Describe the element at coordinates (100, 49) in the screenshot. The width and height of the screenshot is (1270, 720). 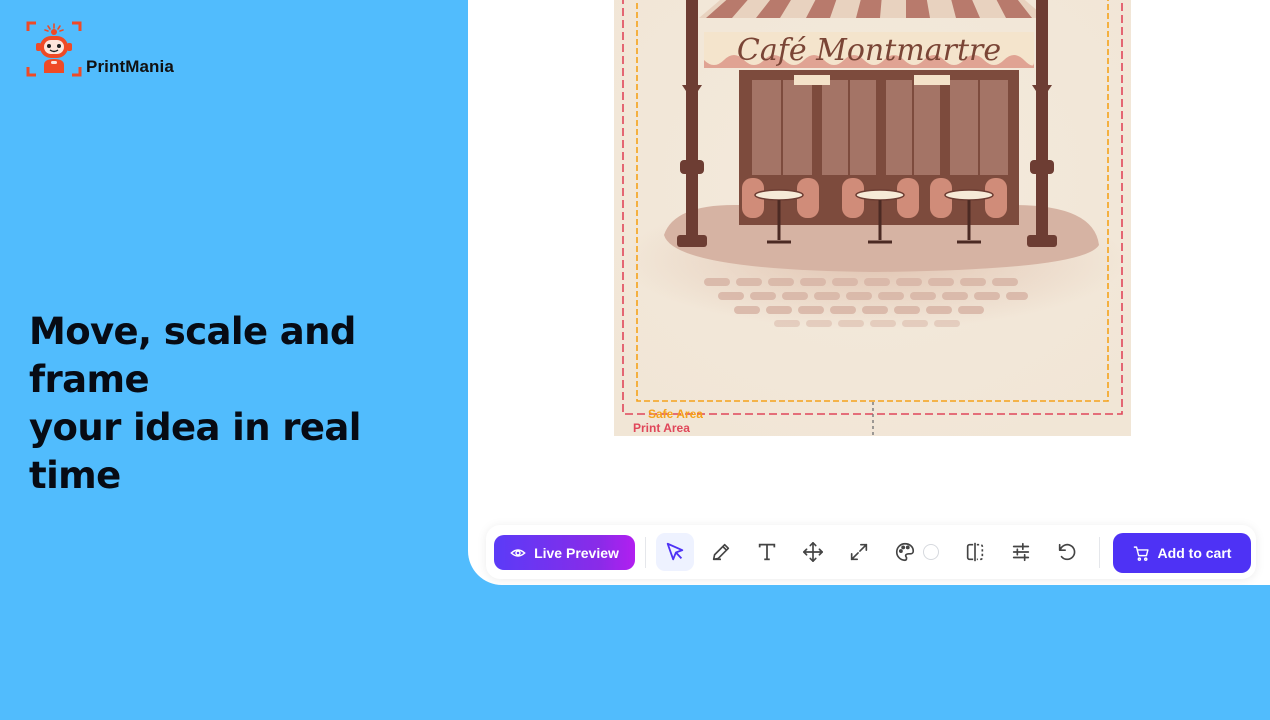
I see `brand-logo: PrintMania` at that location.